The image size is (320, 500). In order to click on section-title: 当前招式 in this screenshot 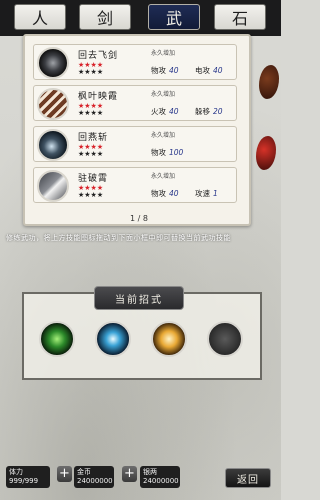, I will do `click(139, 298)`.